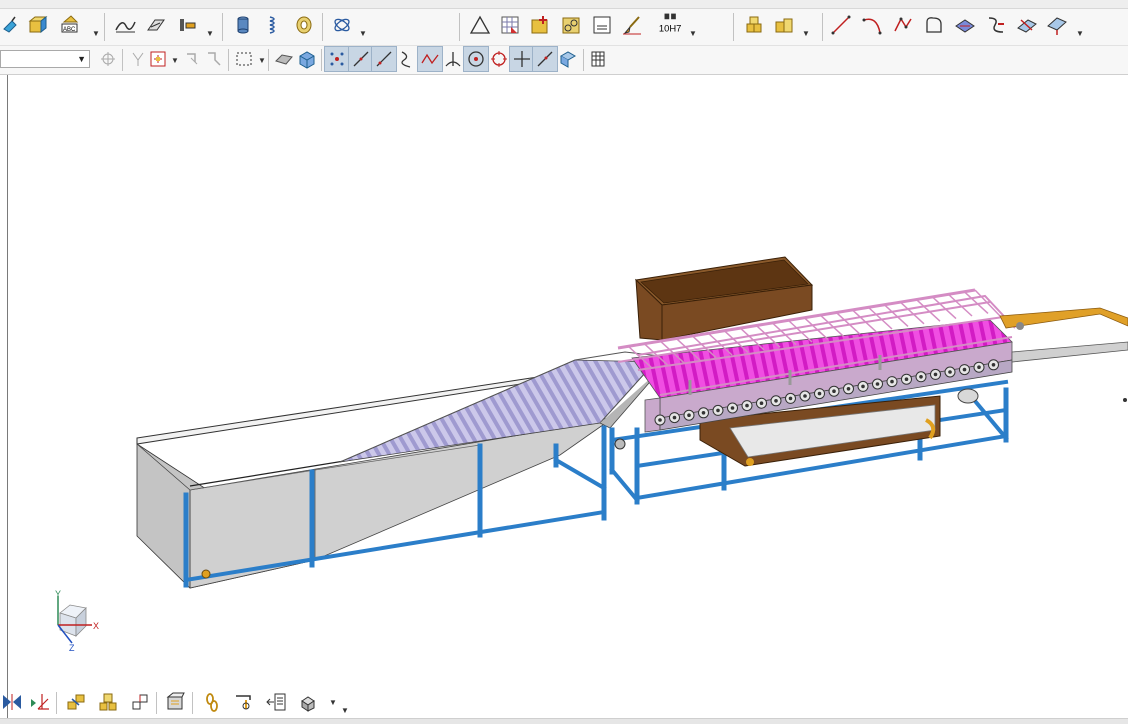  What do you see at coordinates (333, 702) in the screenshot?
I see `blocks-dropdown-icon: ▼` at bounding box center [333, 702].